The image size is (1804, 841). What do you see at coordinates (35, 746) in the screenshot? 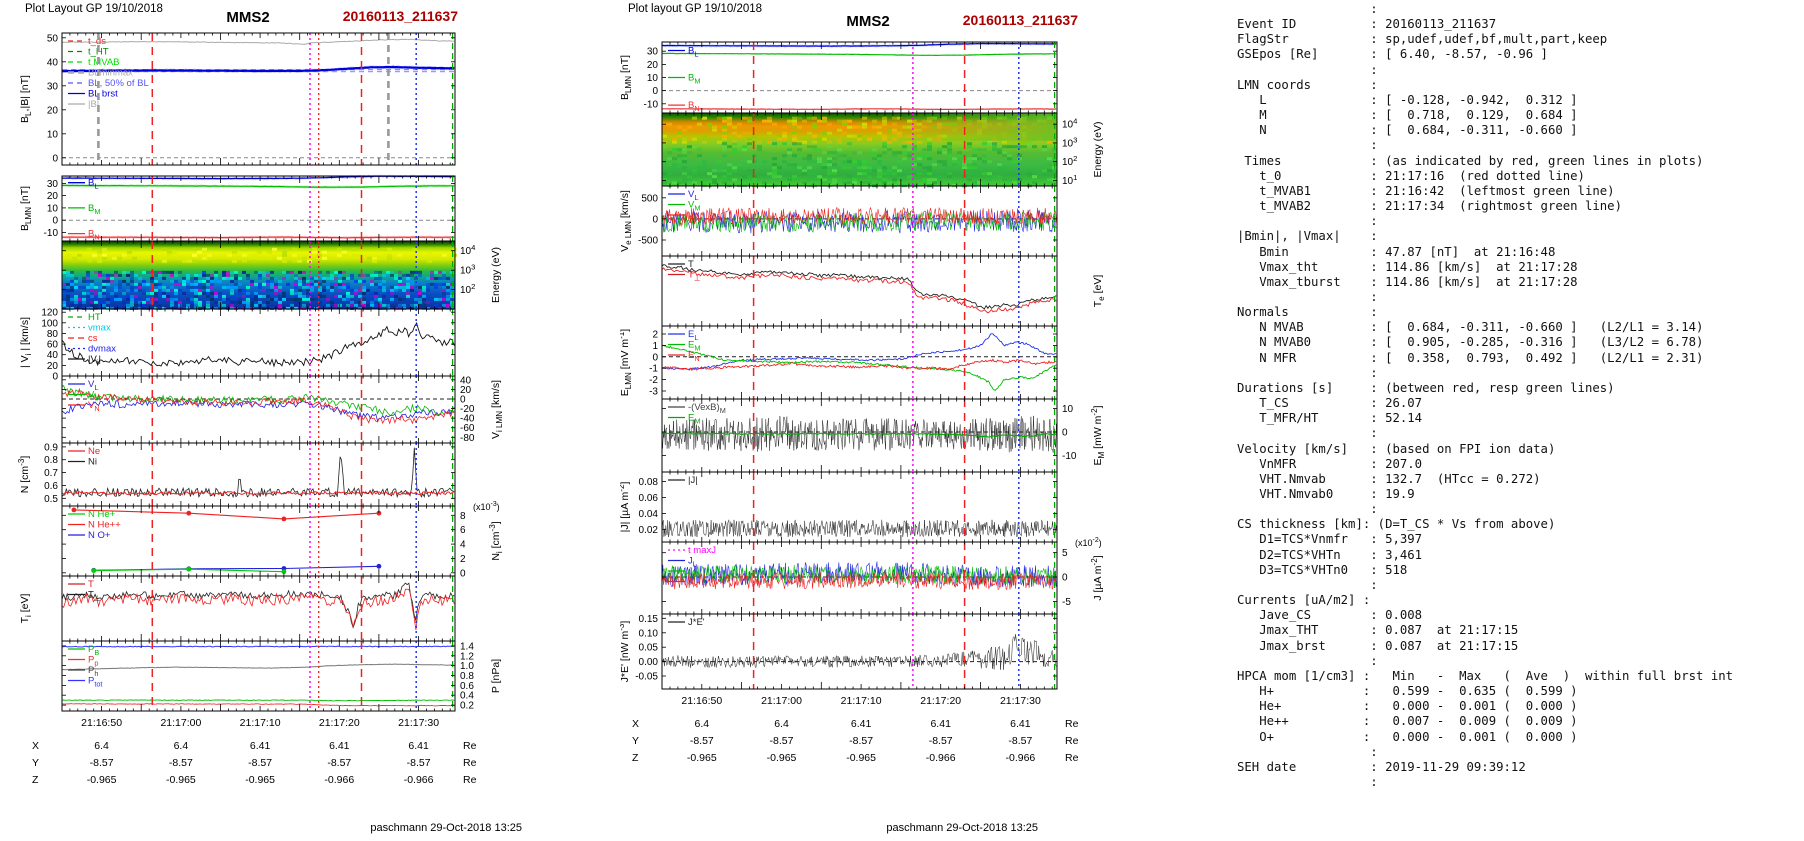
I see `table-row-label: X` at bounding box center [35, 746].